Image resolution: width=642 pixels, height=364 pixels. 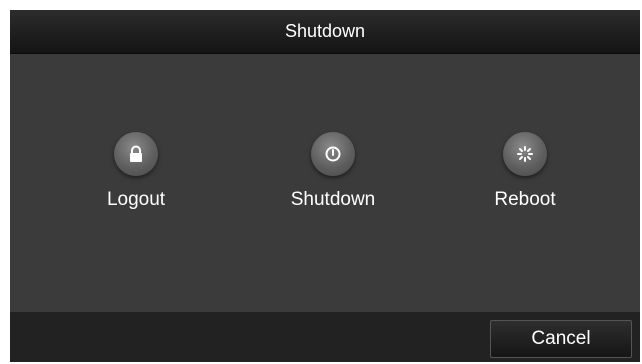 I want to click on logout-option: Logout, so click(x=136, y=171).